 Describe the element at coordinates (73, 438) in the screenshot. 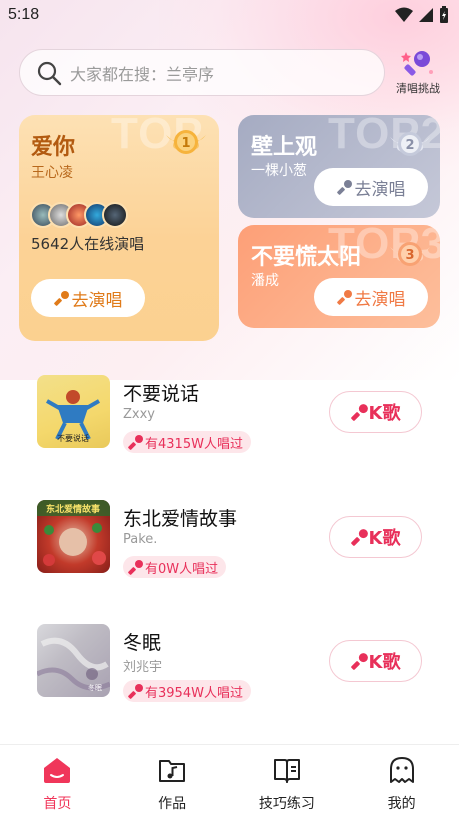

I see `cover-text: 不要说话` at that location.